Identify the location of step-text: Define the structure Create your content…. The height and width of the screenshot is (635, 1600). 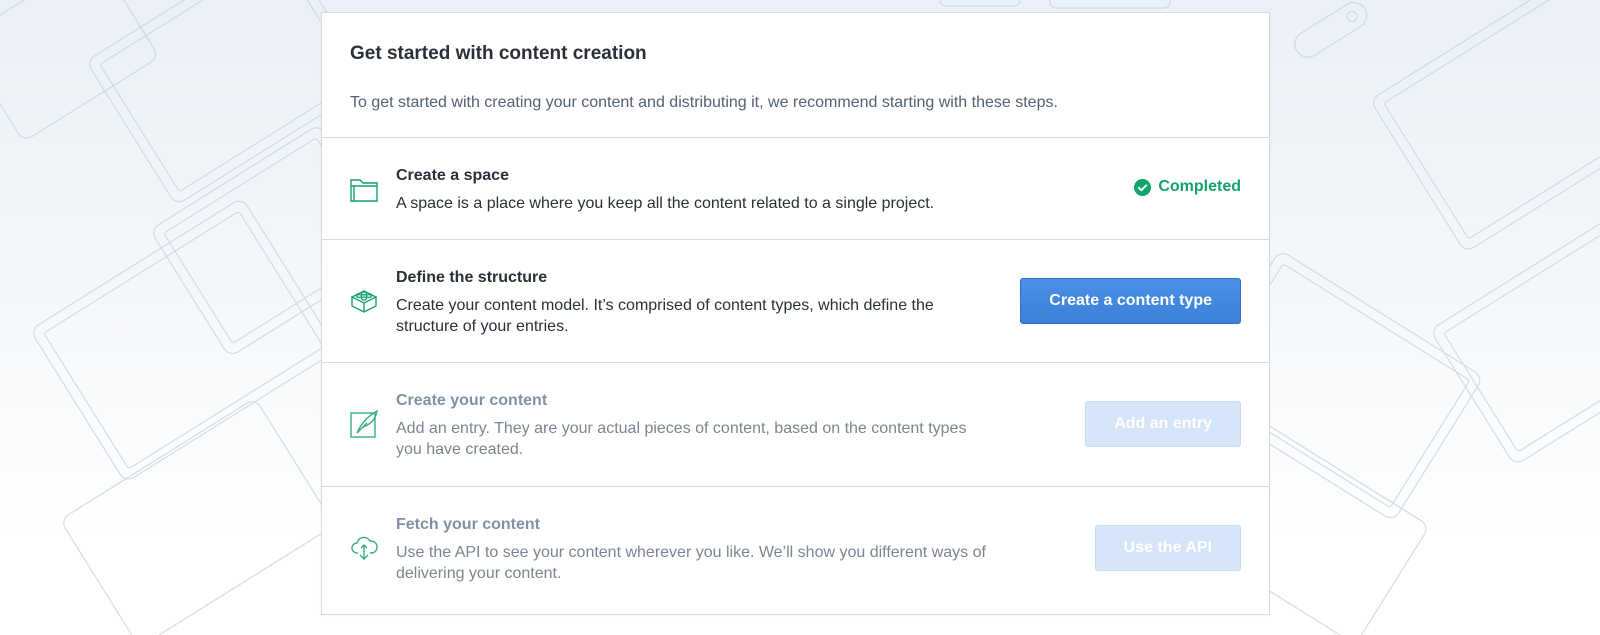
(696, 302).